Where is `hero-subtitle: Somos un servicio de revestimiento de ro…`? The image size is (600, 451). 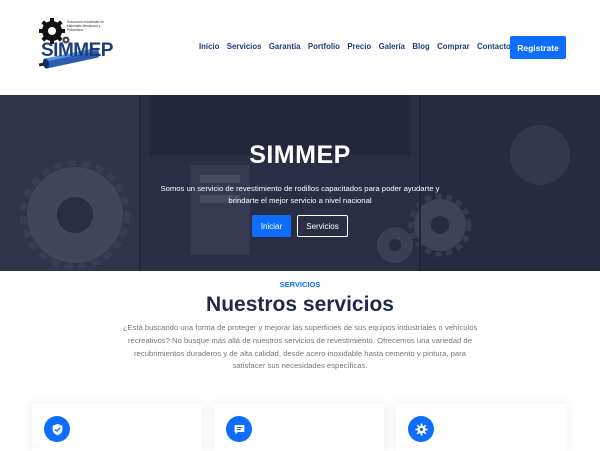
hero-subtitle: Somos un servicio de revestimiento de ro… is located at coordinates (300, 194).